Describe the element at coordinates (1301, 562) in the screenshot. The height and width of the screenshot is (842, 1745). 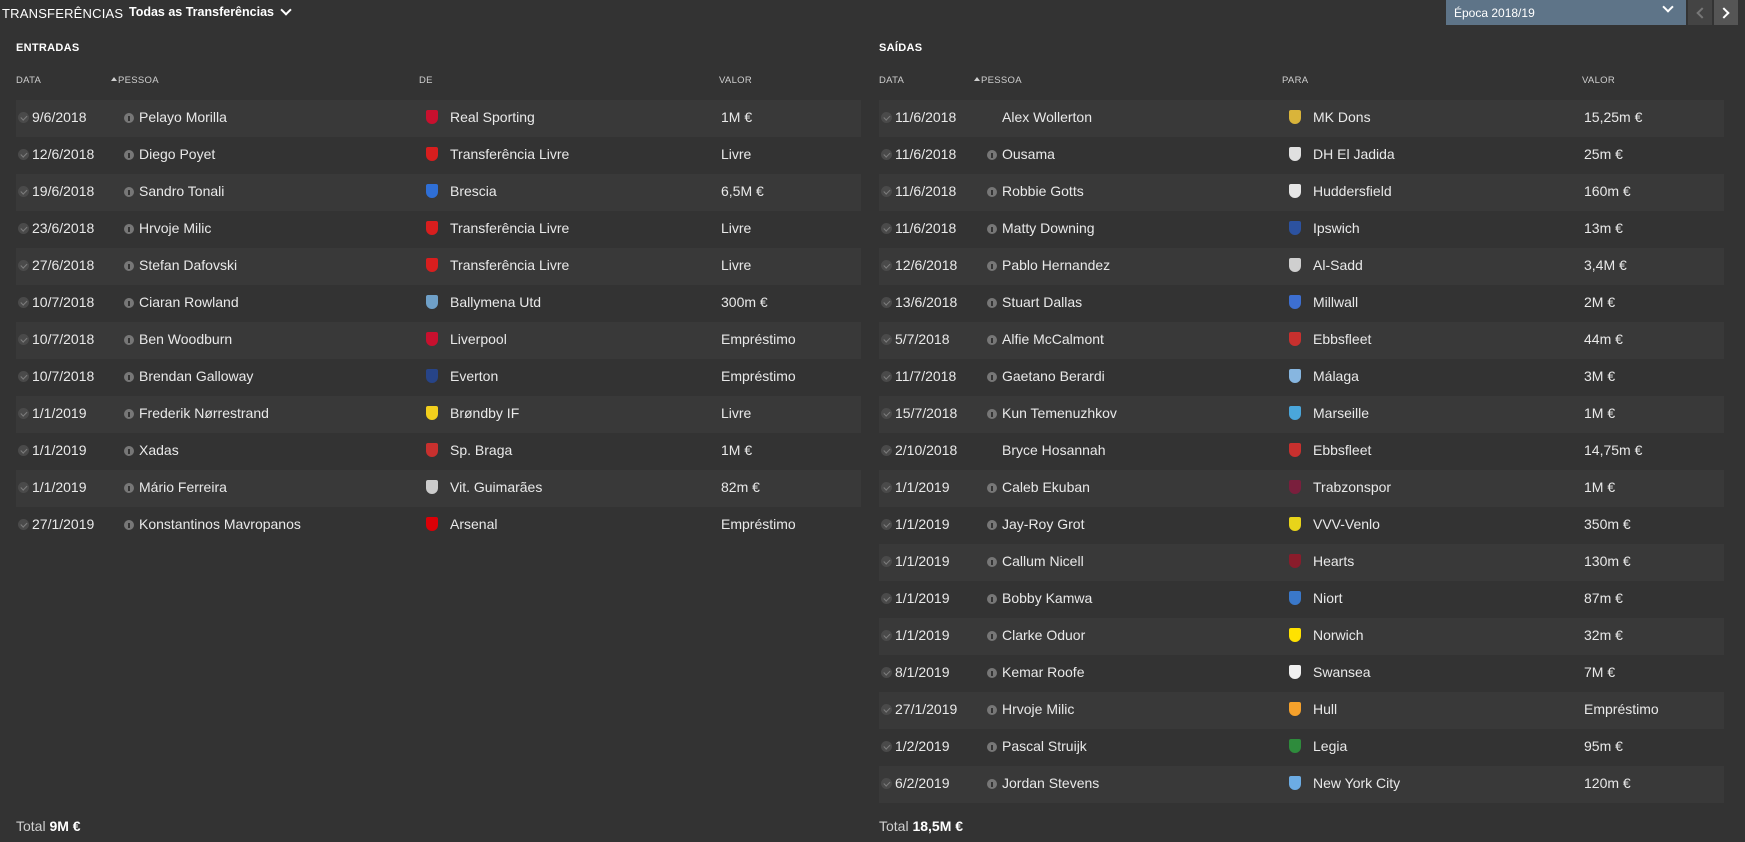
I see `table-row: 1/1/2019 Callum Nicell Hearts 130m €` at that location.